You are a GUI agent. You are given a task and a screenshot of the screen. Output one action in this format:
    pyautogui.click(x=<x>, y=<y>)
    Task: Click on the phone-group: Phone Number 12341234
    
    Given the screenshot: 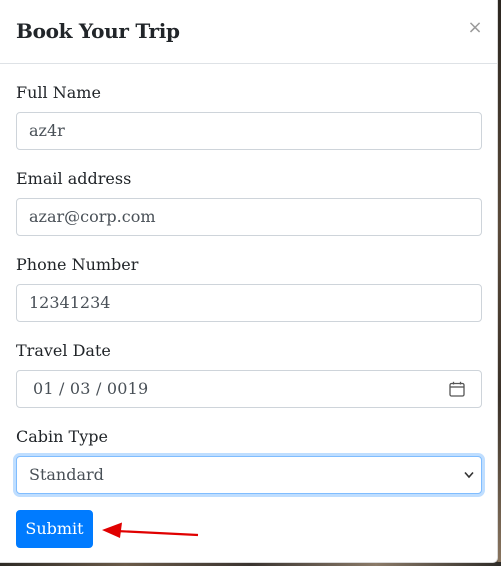 What is the action you would take?
    pyautogui.click(x=249, y=288)
    